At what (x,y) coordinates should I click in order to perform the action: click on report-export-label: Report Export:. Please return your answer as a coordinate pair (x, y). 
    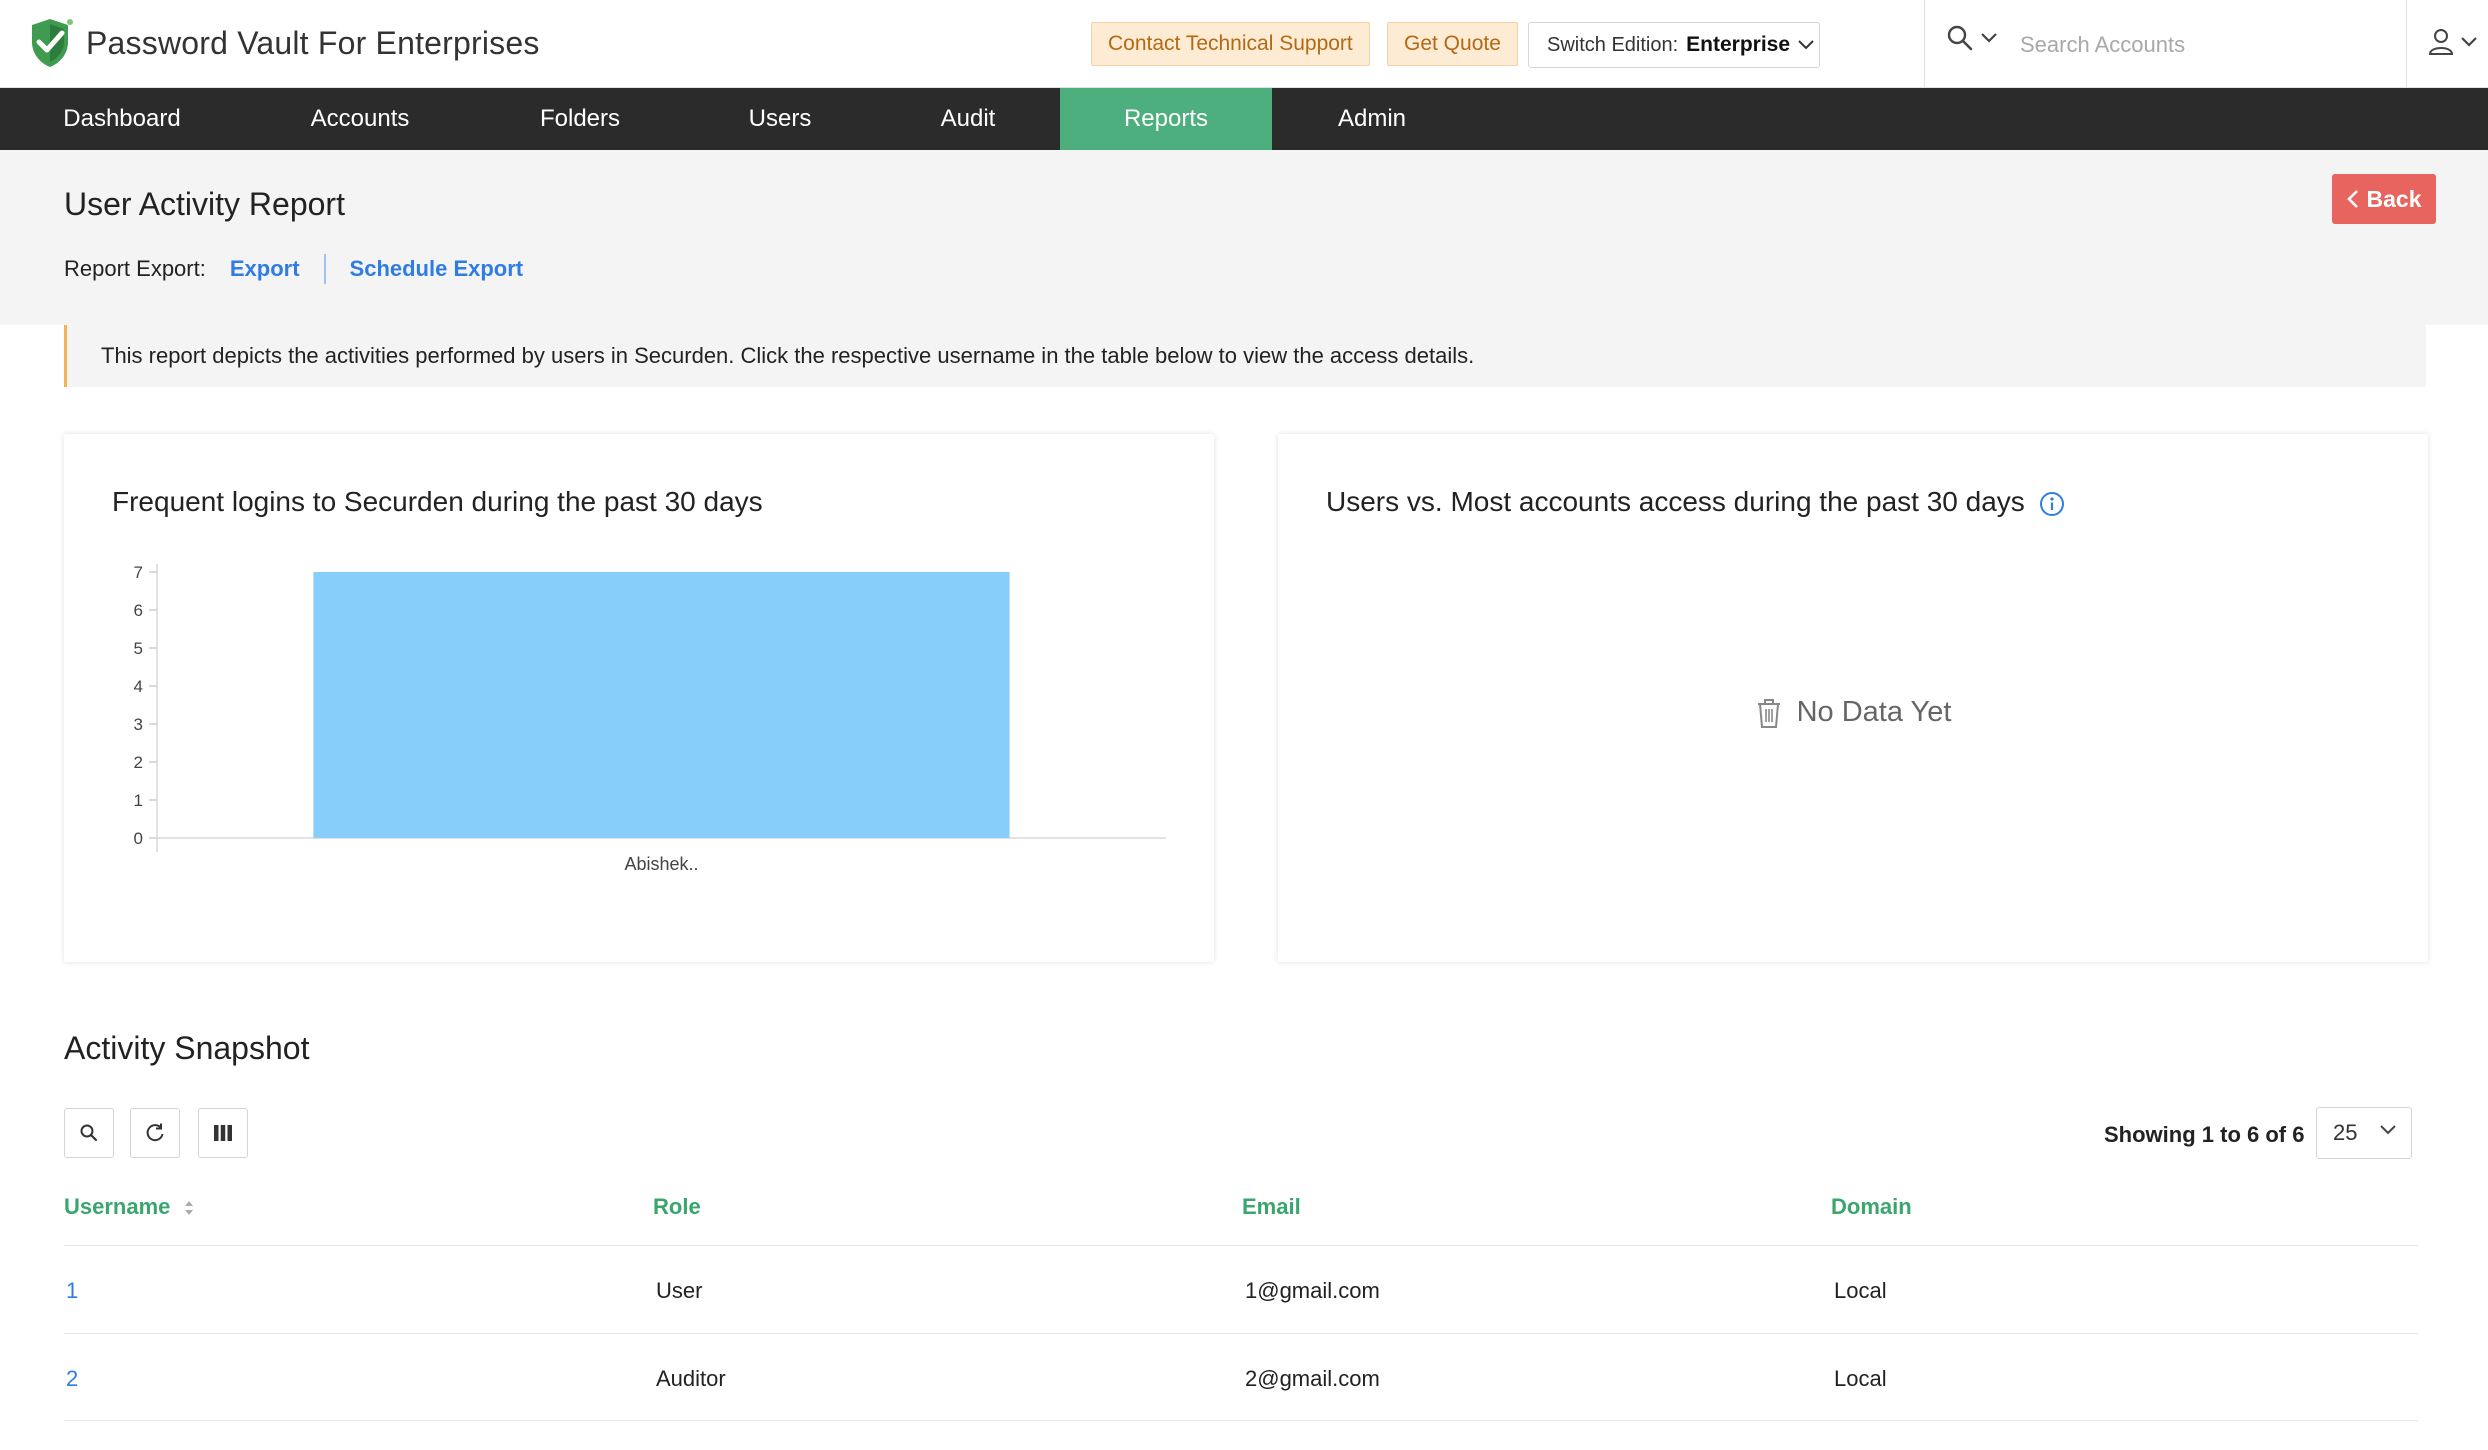
    Looking at the image, I should click on (135, 268).